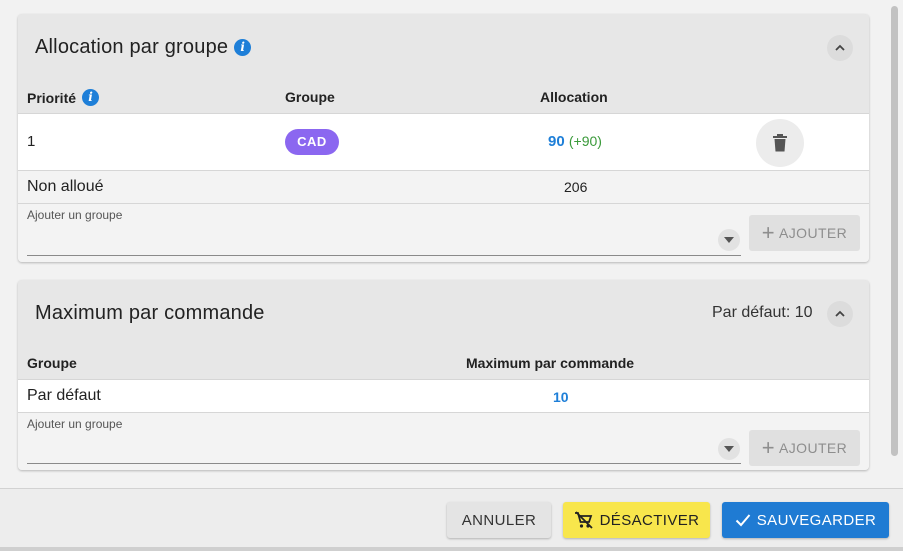 This screenshot has width=903, height=551. I want to click on group-badge: CAD, so click(312, 142).